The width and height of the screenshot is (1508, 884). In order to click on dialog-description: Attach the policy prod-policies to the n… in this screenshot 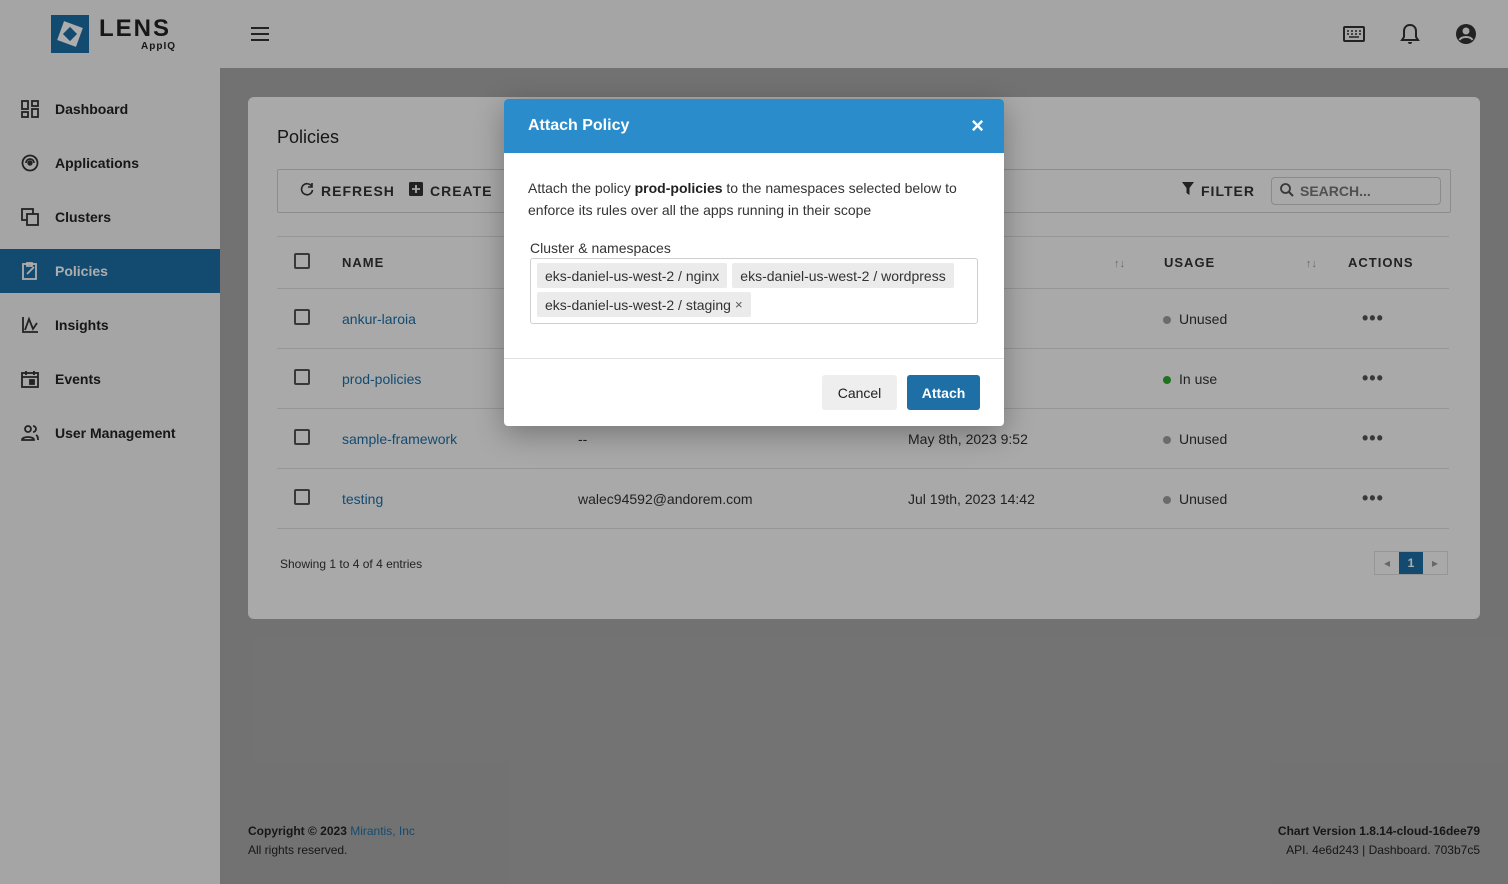, I will do `click(754, 199)`.